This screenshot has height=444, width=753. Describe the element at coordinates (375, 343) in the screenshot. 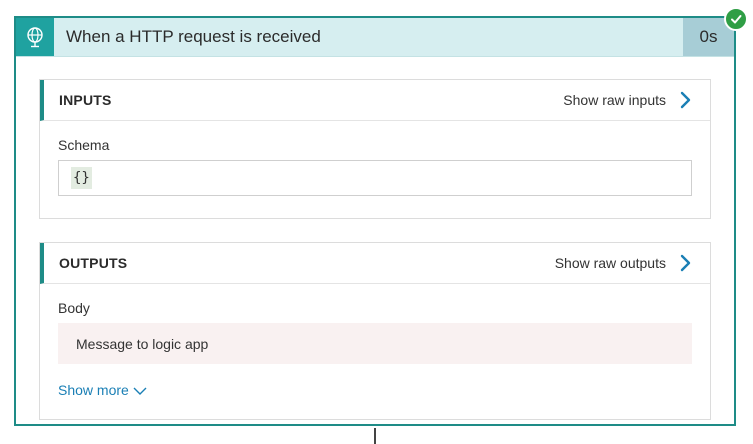

I see `body-field: Message to logic app` at that location.